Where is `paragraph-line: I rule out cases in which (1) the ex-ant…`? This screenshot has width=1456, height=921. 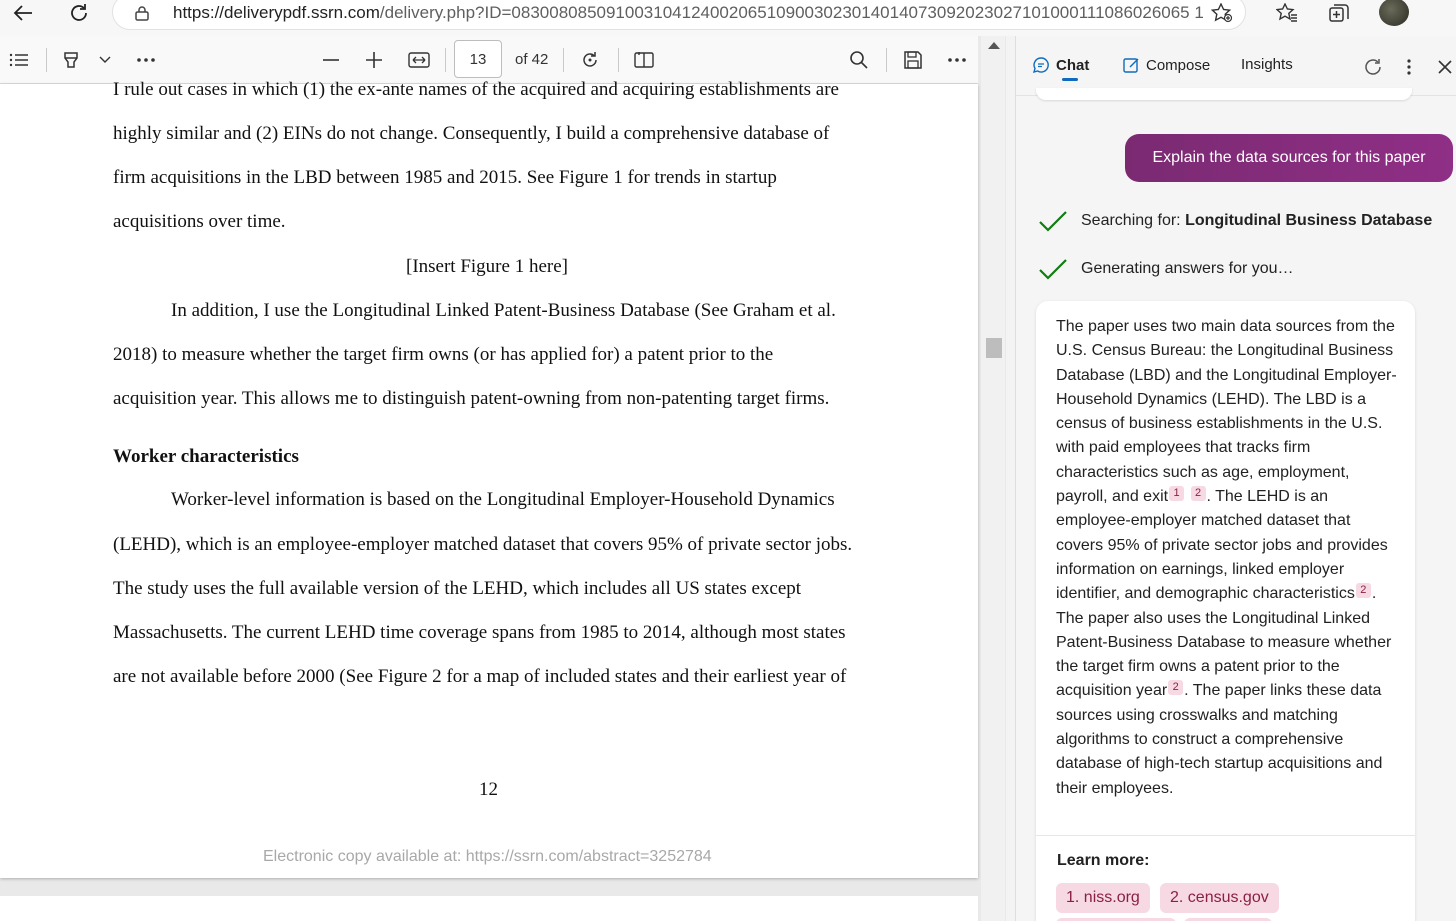 paragraph-line: I rule out cases in which (1) the ex-ant… is located at coordinates (476, 89).